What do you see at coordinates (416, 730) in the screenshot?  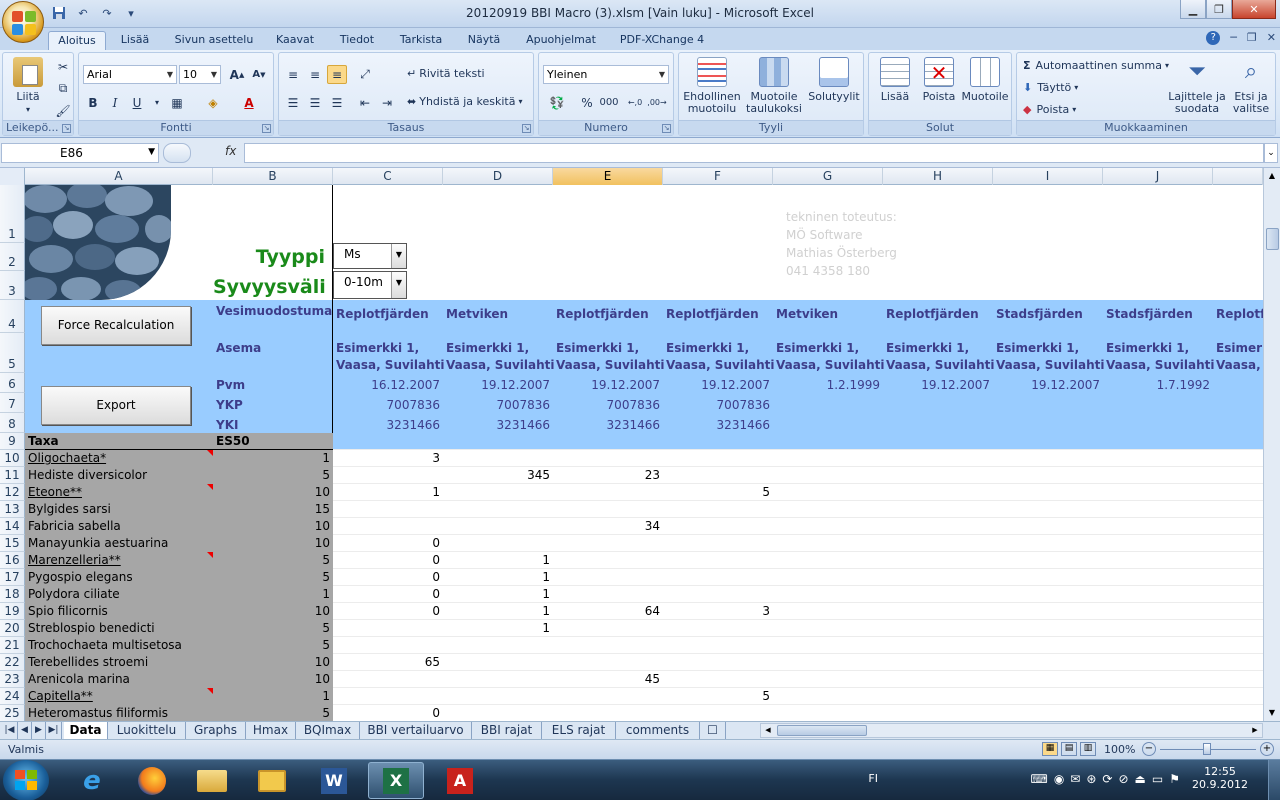 I see `sheet-tab-bbi-vertailuarvo: BBI vertailuarvo` at bounding box center [416, 730].